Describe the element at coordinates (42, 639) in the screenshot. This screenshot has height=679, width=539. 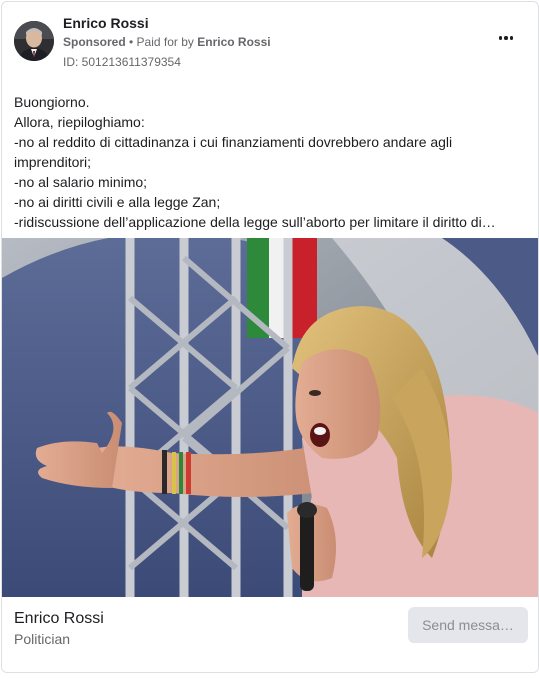
I see `page-category: Politician` at that location.